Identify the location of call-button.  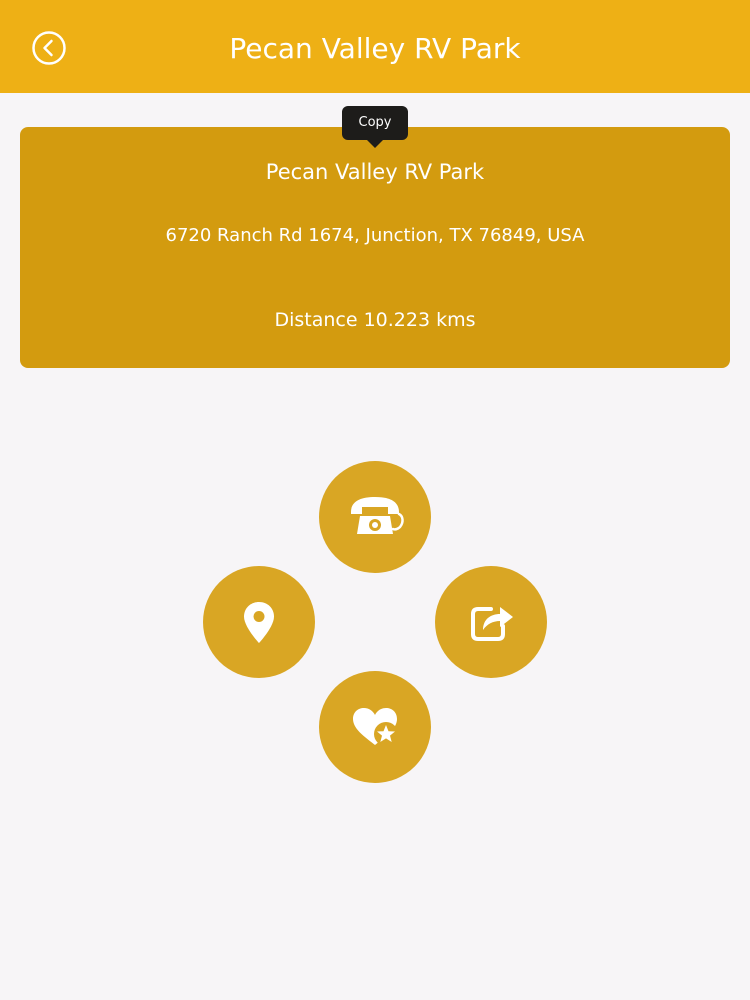
(375, 517).